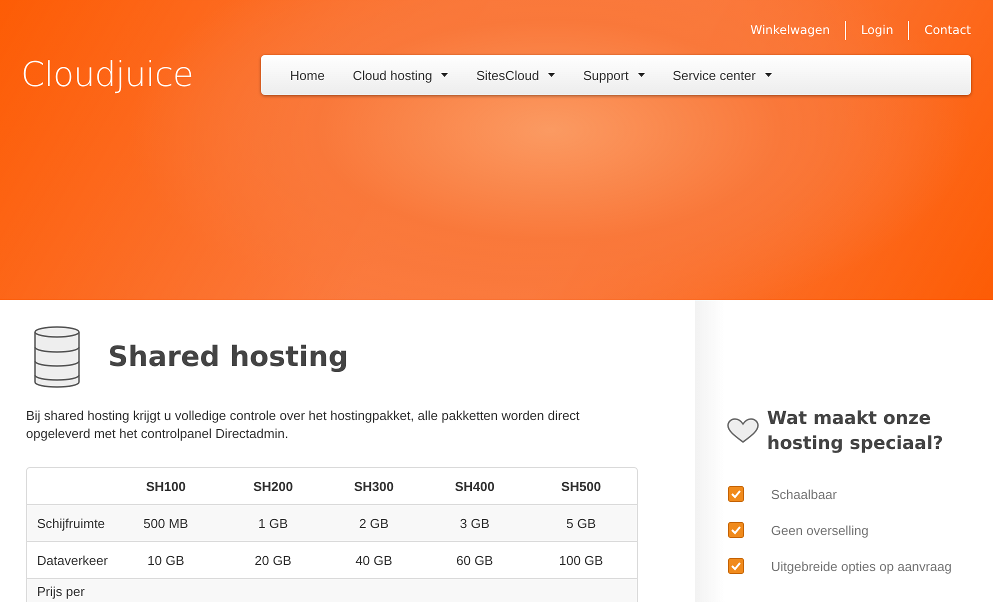 The width and height of the screenshot is (993, 602). What do you see at coordinates (581, 523) in the screenshot?
I see `table-cell: 5 GB` at bounding box center [581, 523].